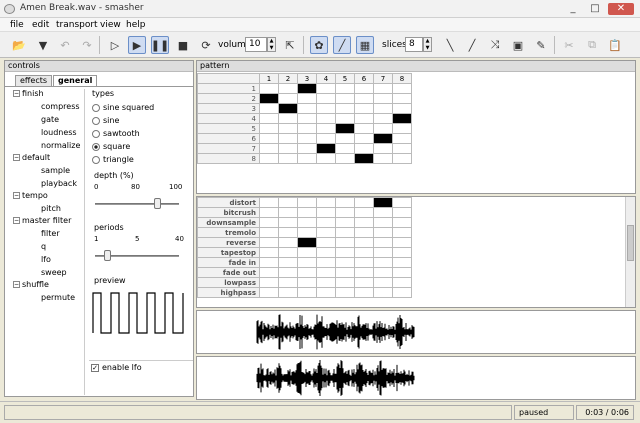 This screenshot has width=640, height=423. What do you see at coordinates (50, 233) in the screenshot?
I see `tree-item-filter: filter` at bounding box center [50, 233].